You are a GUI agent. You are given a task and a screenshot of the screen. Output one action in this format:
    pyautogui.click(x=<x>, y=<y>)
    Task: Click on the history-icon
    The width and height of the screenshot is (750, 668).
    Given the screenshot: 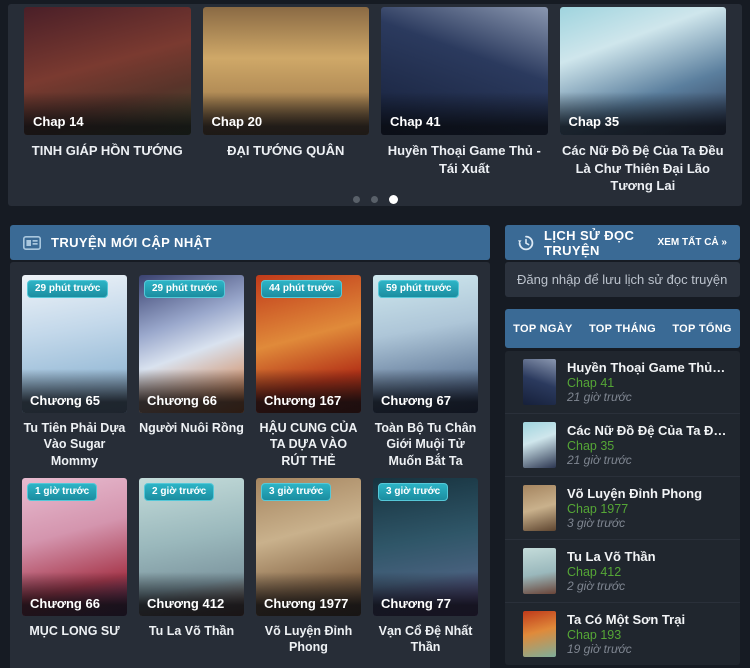 What is the action you would take?
    pyautogui.click(x=526, y=243)
    